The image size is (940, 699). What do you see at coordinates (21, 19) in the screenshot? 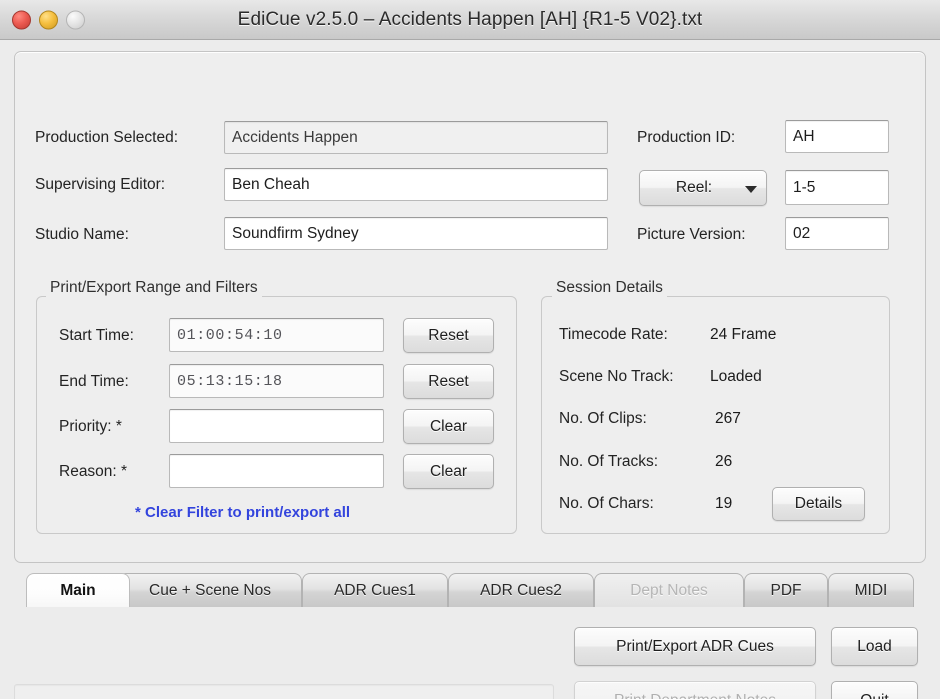
I see `close-button` at bounding box center [21, 19].